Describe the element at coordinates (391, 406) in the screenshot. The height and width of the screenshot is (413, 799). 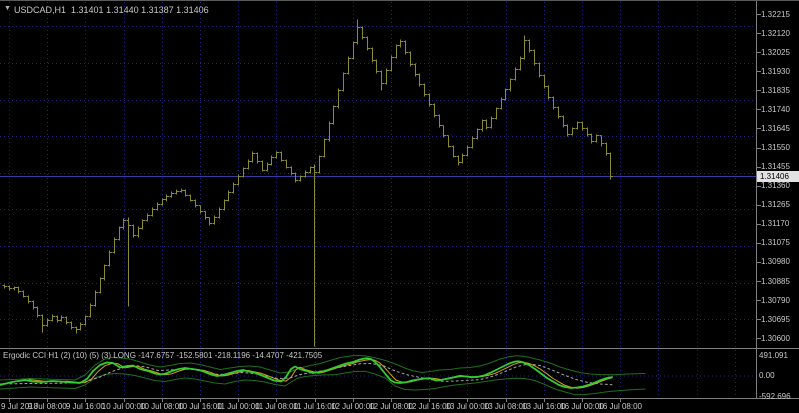
I see `time-axis-label: 12 Jul 08:00` at that location.